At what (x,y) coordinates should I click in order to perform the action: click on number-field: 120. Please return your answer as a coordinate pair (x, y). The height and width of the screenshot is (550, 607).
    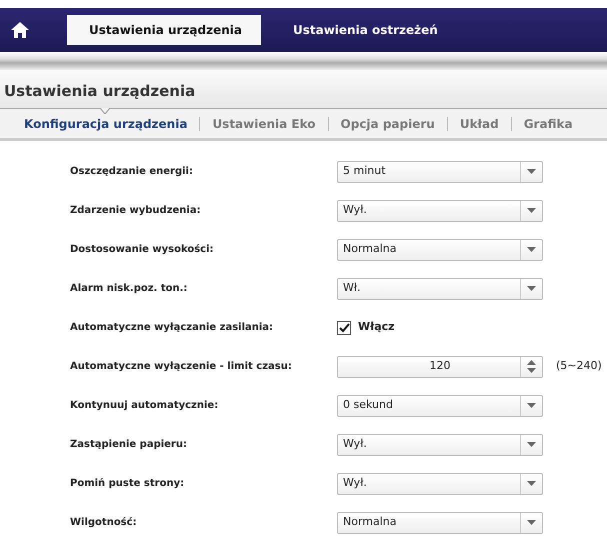
    Looking at the image, I should click on (440, 367).